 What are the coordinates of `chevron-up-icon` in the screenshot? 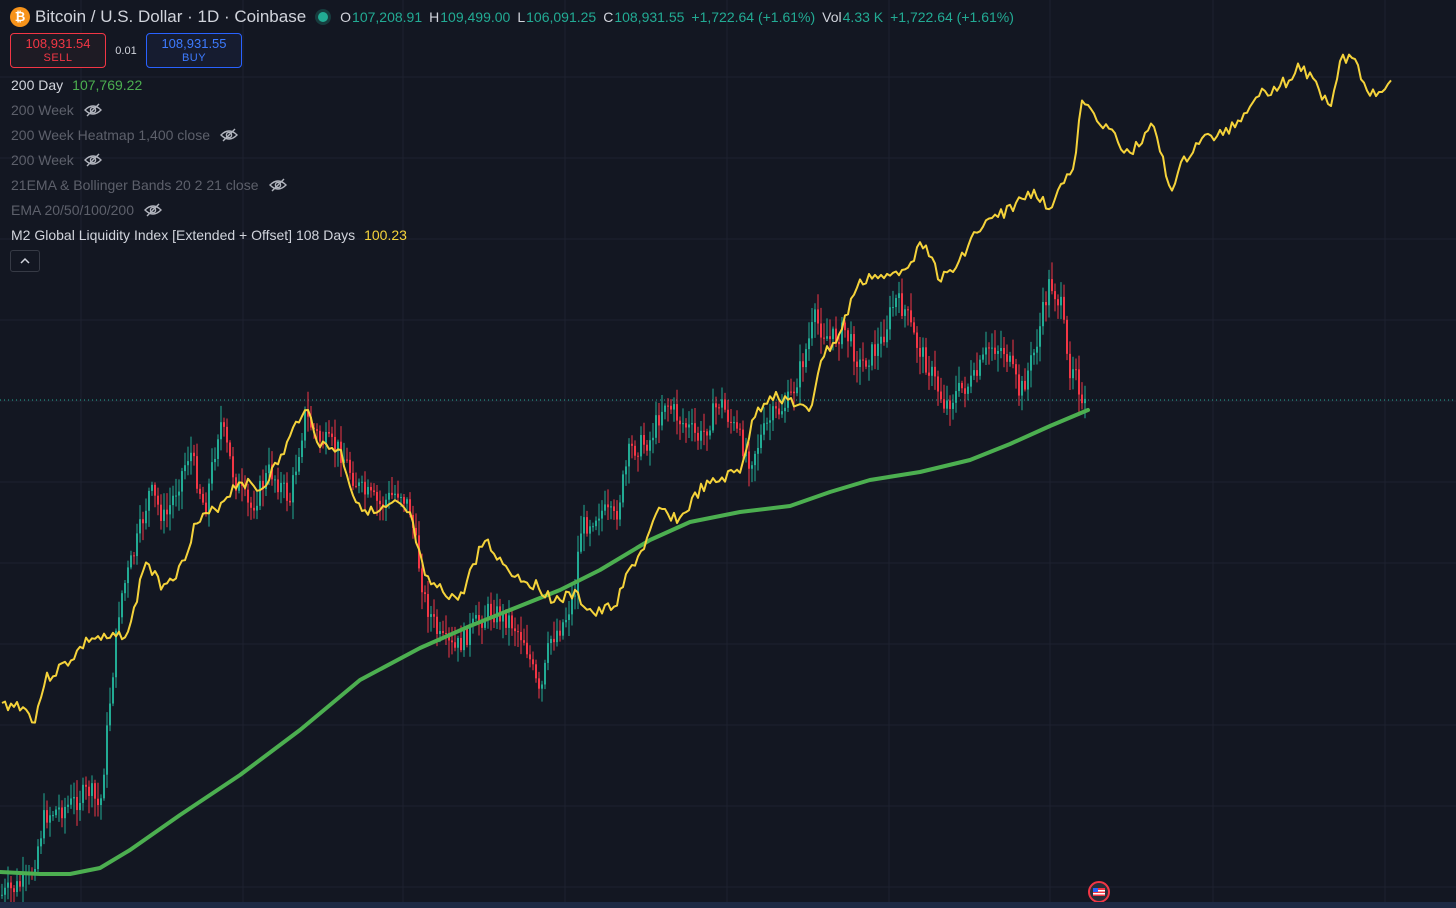 It's located at (25, 260).